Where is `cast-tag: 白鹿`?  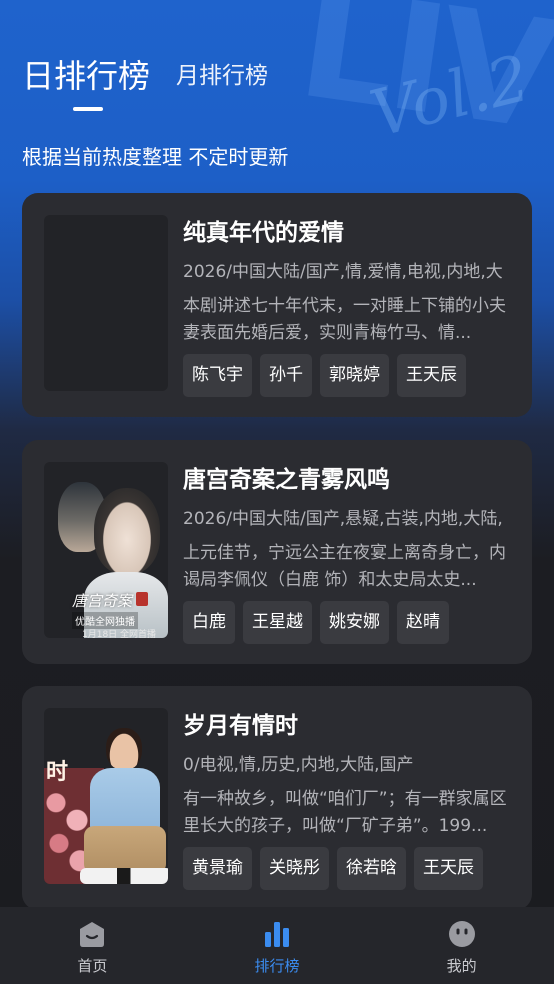 cast-tag: 白鹿 is located at coordinates (209, 622).